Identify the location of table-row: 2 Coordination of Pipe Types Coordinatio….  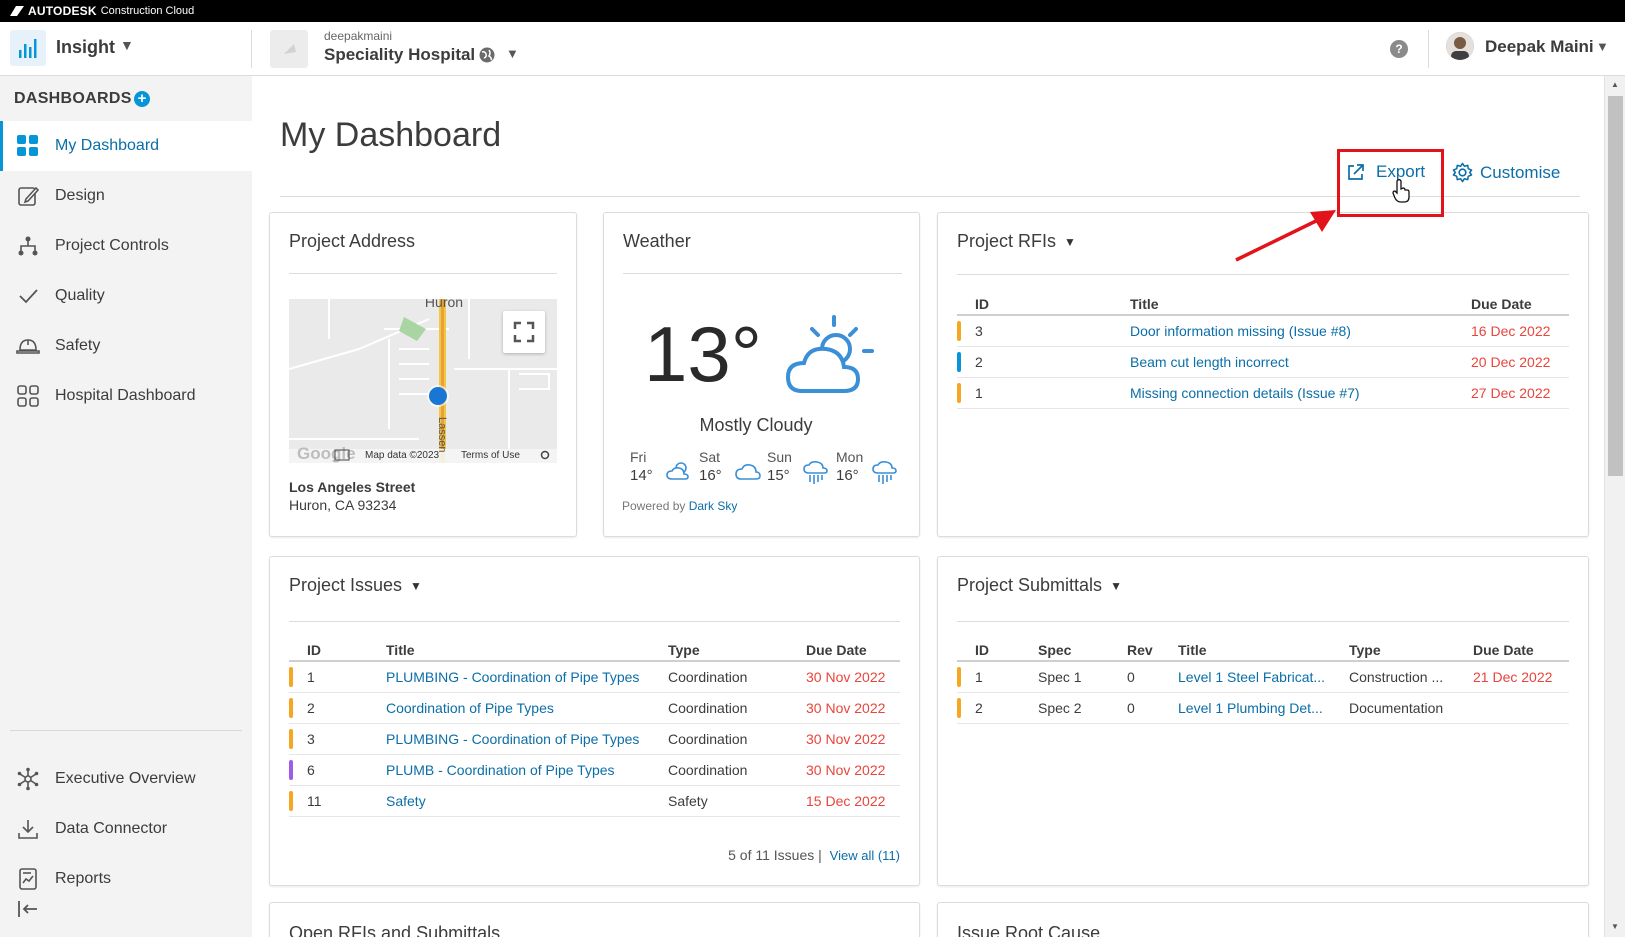
(594, 708).